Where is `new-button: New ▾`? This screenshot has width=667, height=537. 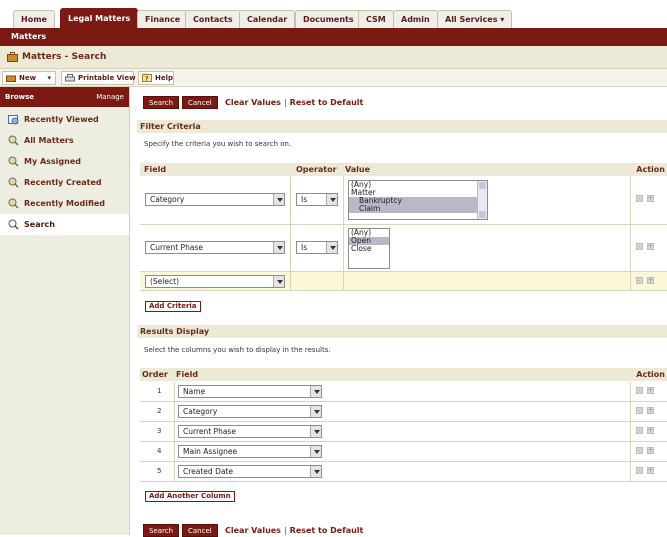 new-button: New ▾ is located at coordinates (29, 78).